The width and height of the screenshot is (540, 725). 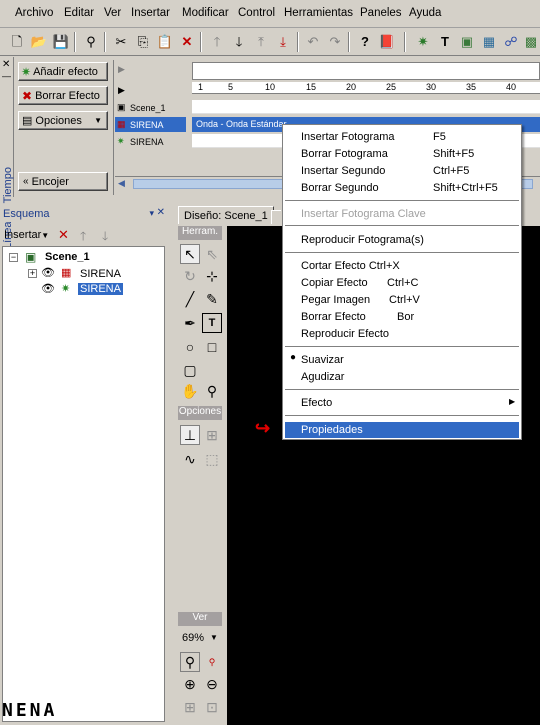 I want to click on shrink-button: « Encojer, so click(x=63, y=181).